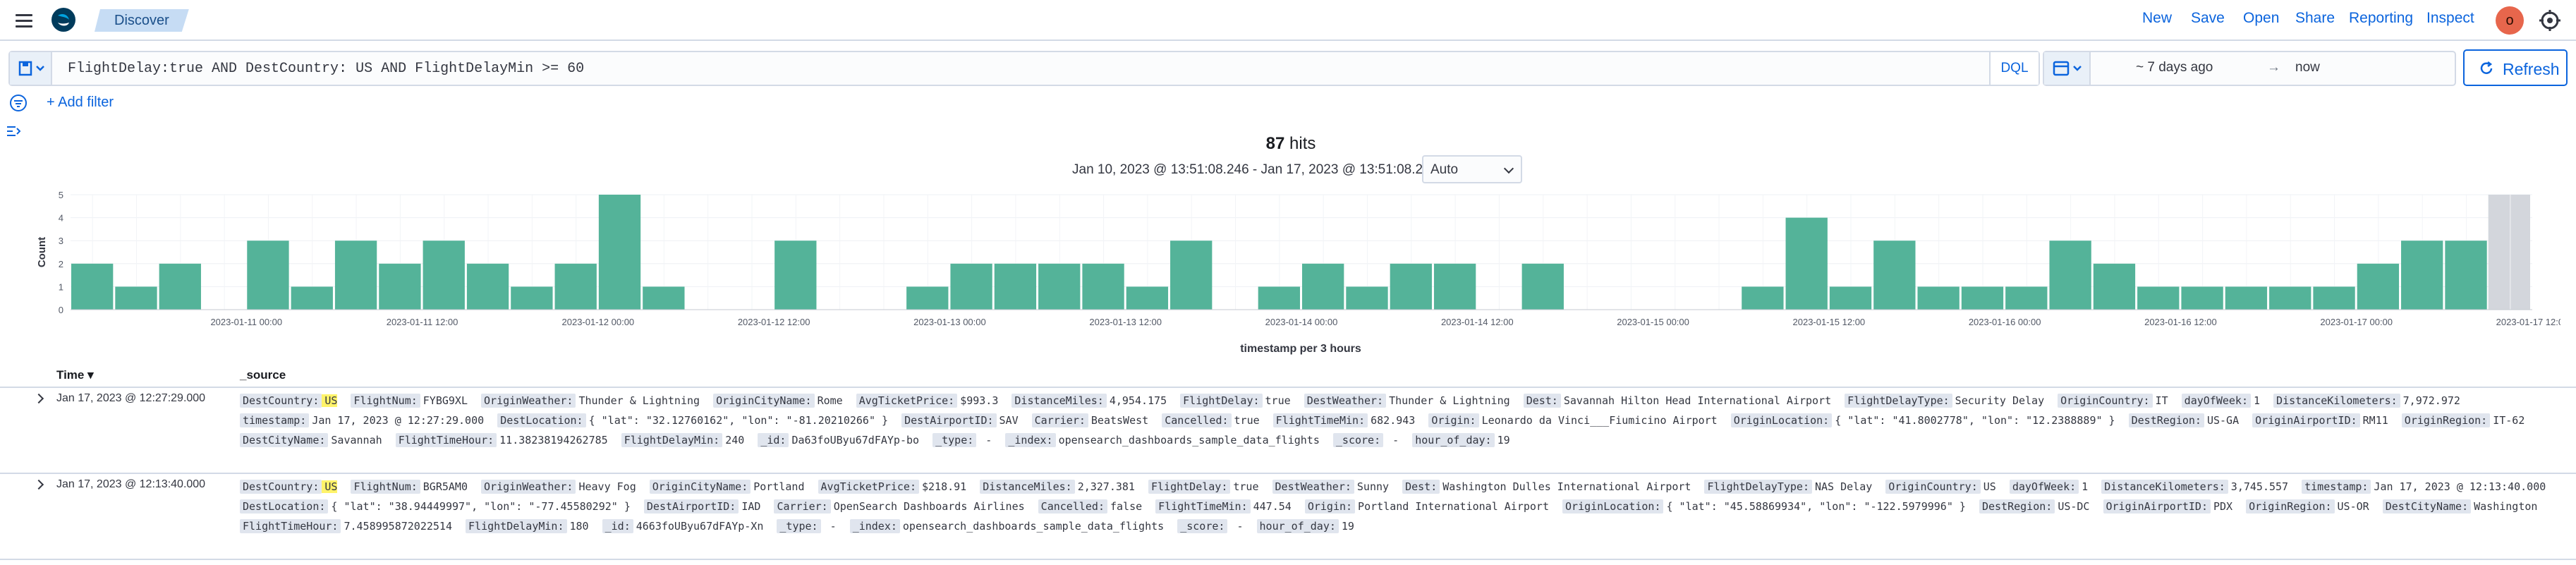 The image size is (2576, 565). I want to click on x-tick-label: 2023-01-15 12:00, so click(1829, 322).